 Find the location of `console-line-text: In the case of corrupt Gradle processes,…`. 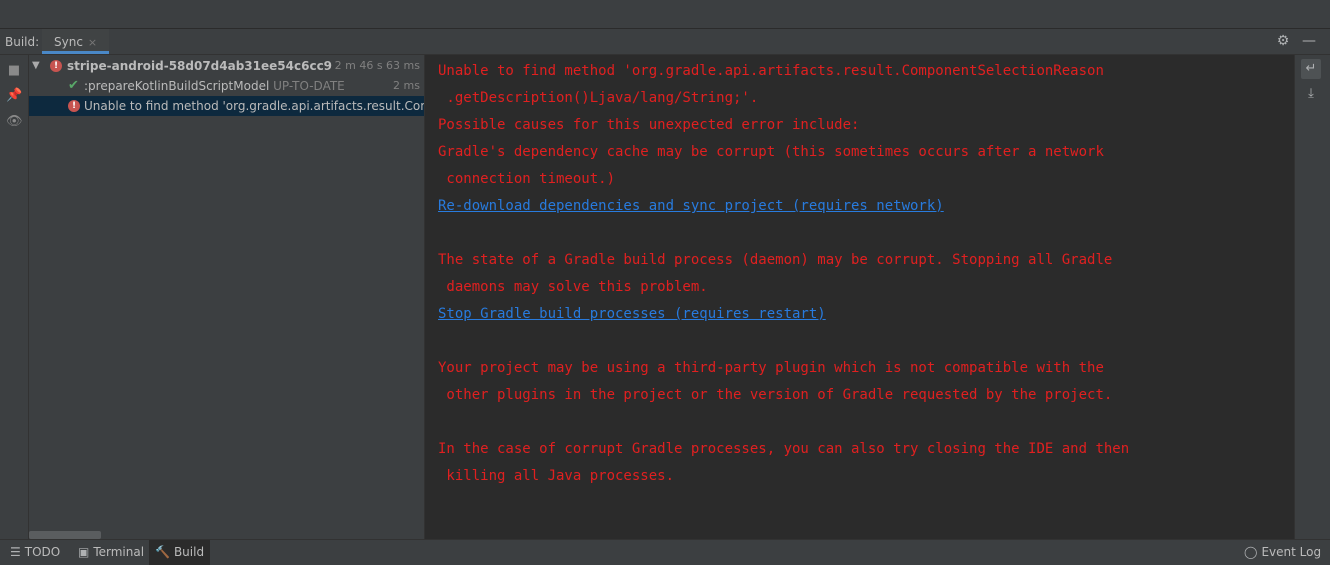

console-line-text: In the case of corrupt Gradle processes,… is located at coordinates (784, 449).